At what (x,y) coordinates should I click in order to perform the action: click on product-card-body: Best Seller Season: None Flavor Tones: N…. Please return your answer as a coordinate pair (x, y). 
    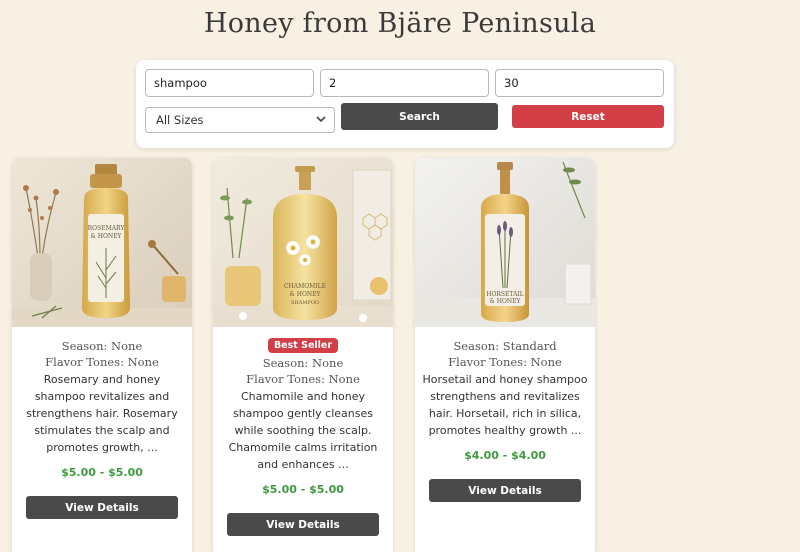
    Looking at the image, I should click on (303, 437).